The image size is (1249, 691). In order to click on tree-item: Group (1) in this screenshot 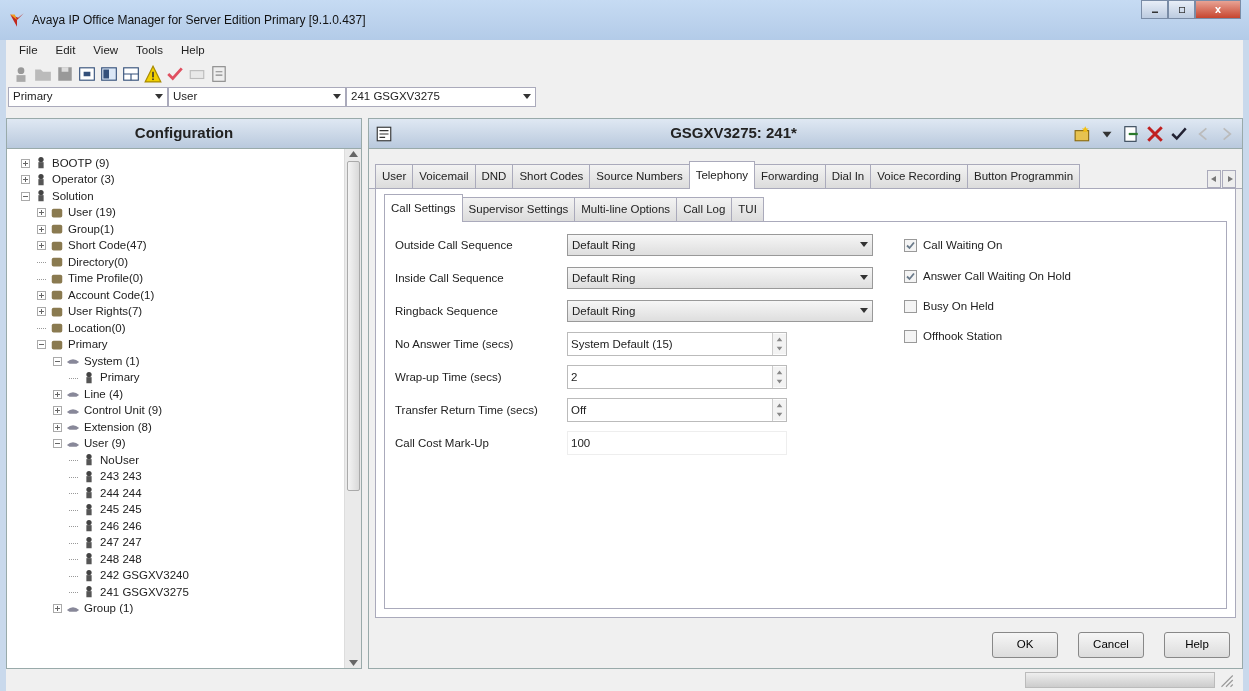, I will do `click(109, 609)`.